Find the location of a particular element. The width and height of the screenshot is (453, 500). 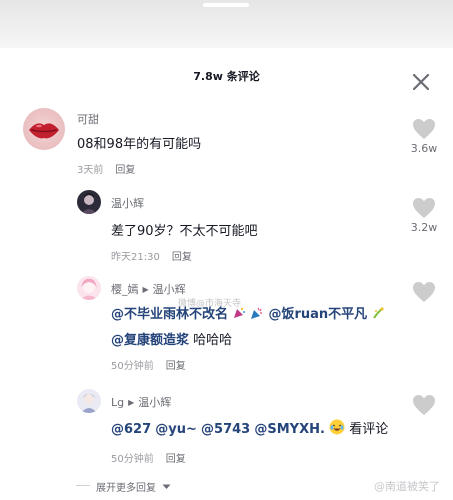

reply-text: @627 @yu~ @5743 @SMYXH. 看评论 is located at coordinates (249, 428).